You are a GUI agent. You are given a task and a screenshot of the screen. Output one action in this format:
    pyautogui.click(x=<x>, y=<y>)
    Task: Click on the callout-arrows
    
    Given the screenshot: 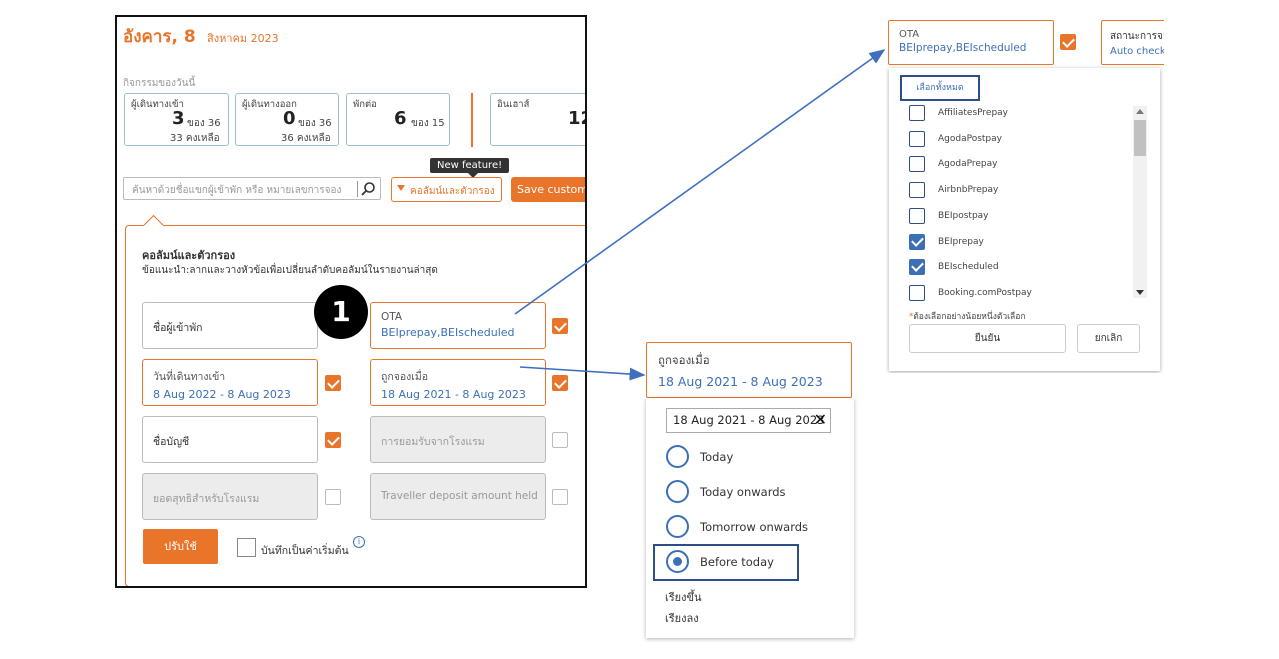 What is the action you would take?
    pyautogui.click(x=700, y=215)
    